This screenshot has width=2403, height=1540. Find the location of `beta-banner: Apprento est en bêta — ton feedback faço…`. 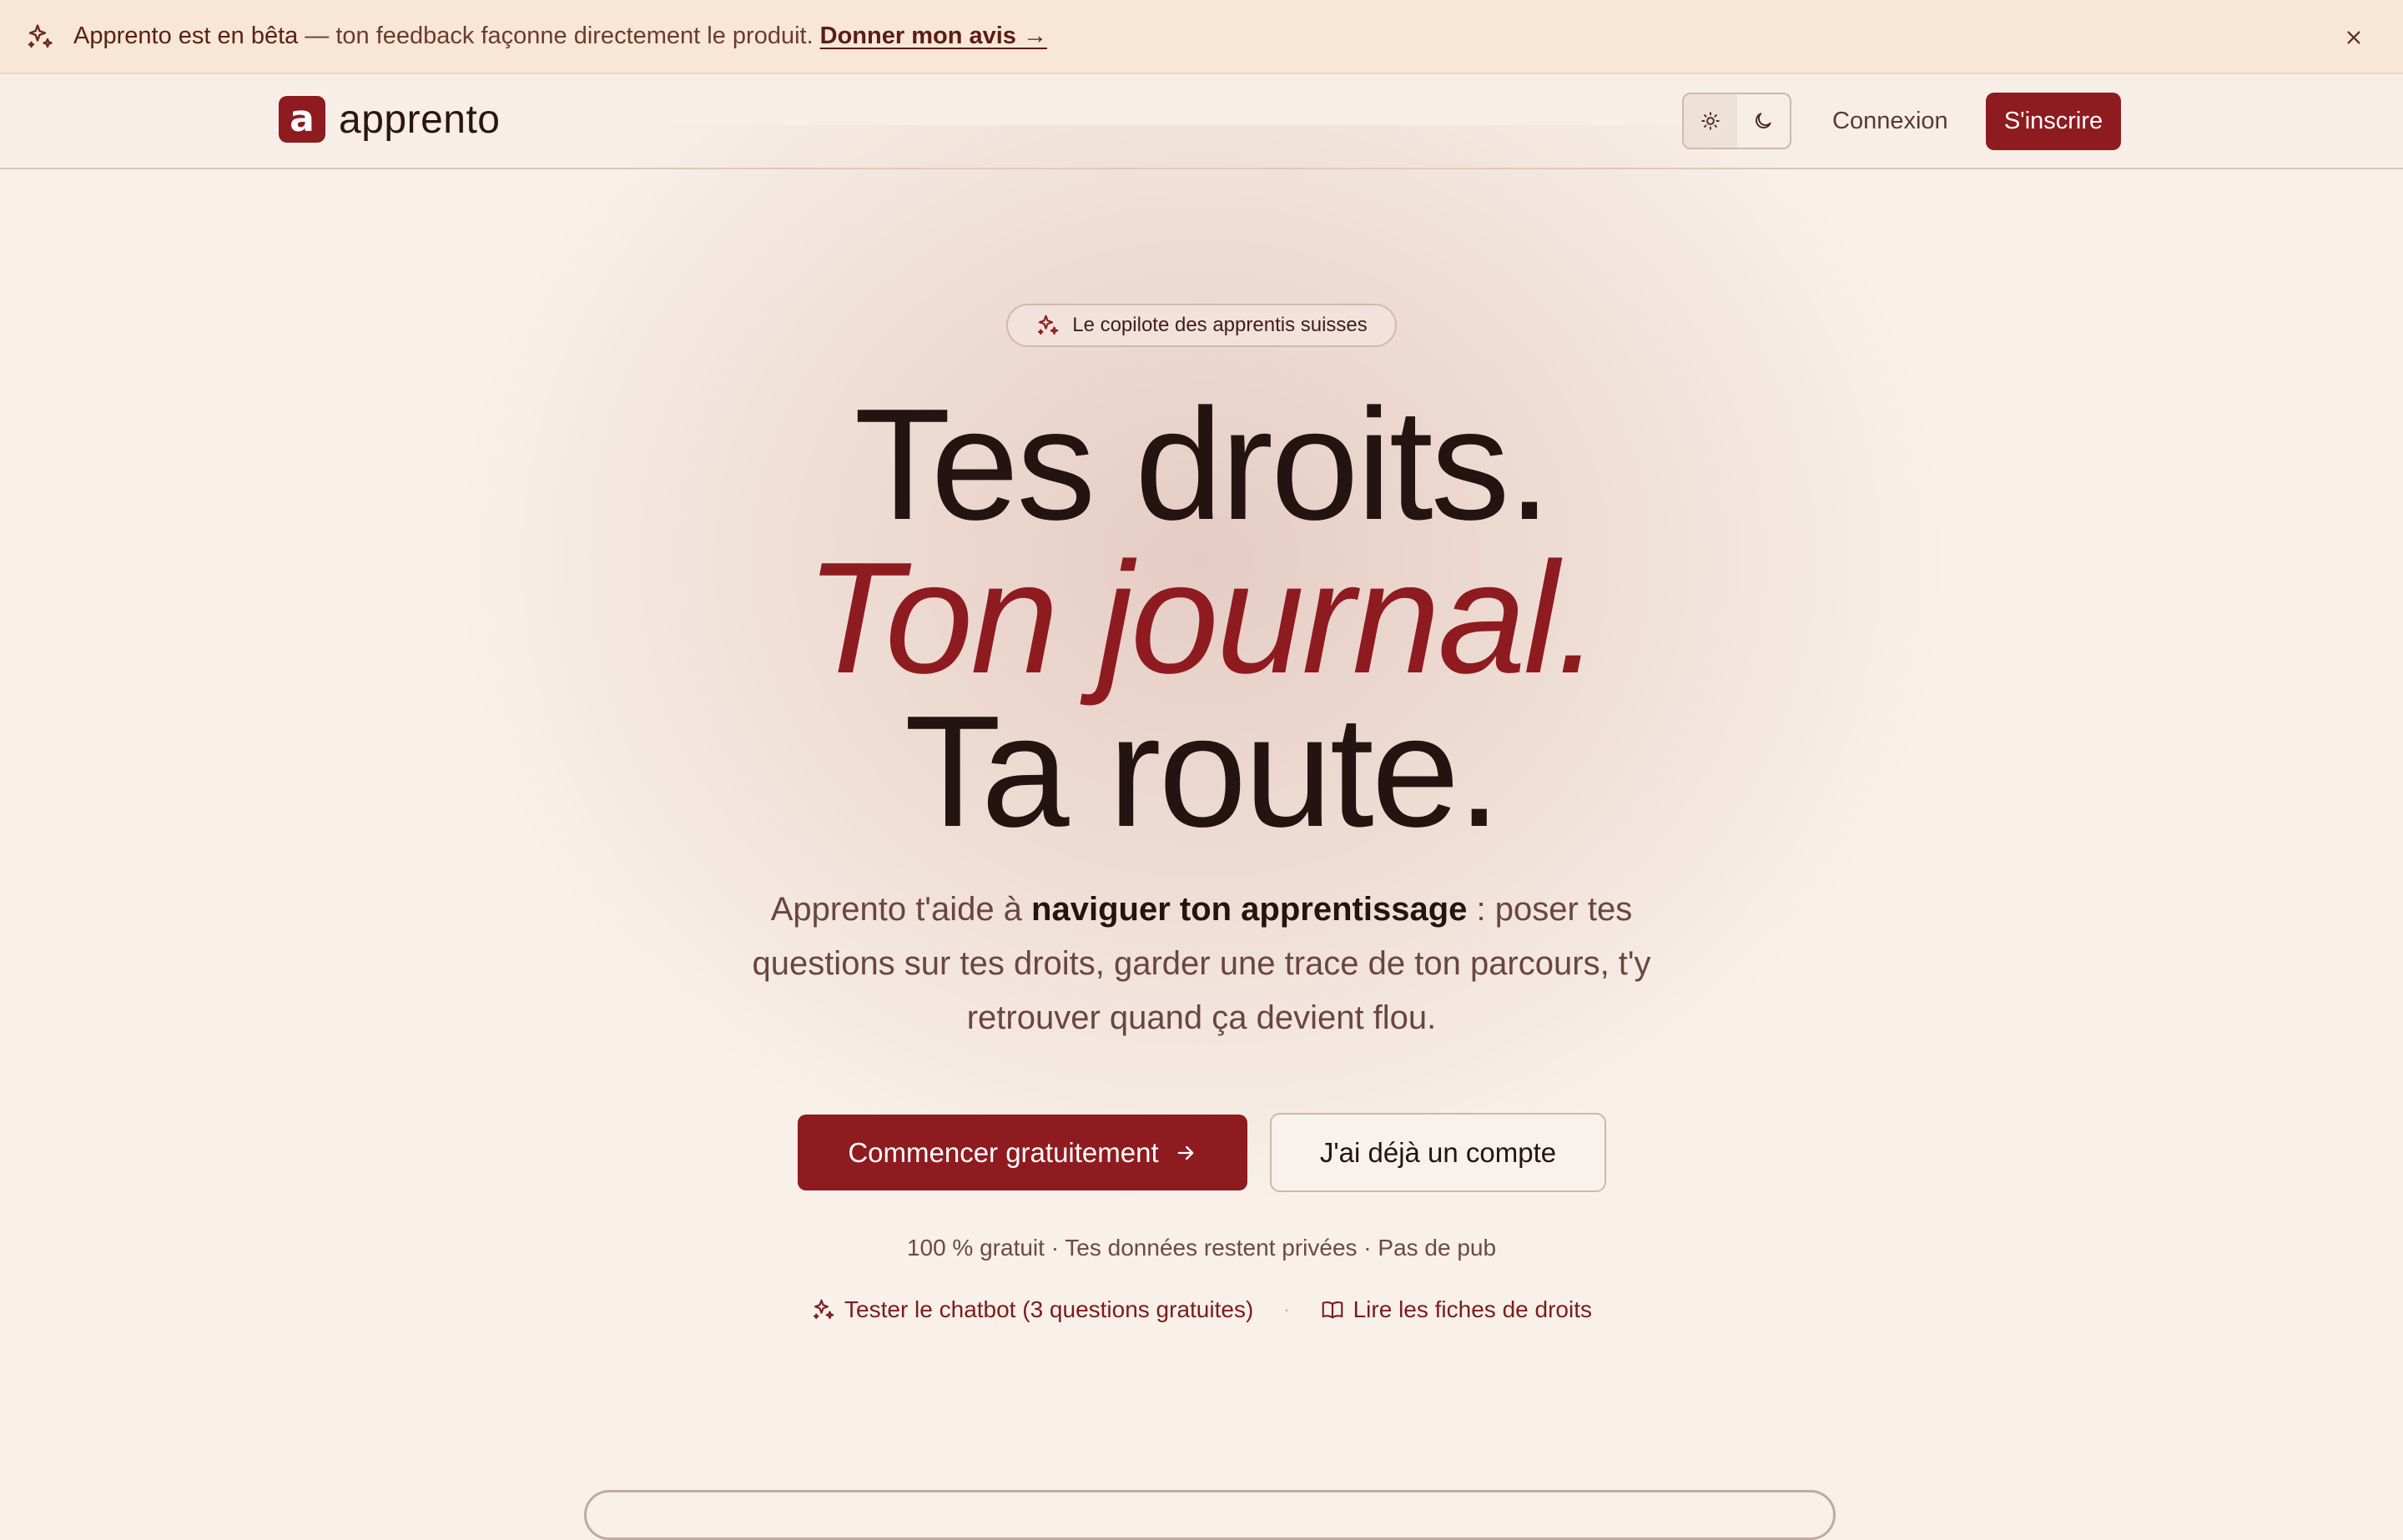

beta-banner: Apprento est en bêta — ton feedback faço… is located at coordinates (1201, 37).